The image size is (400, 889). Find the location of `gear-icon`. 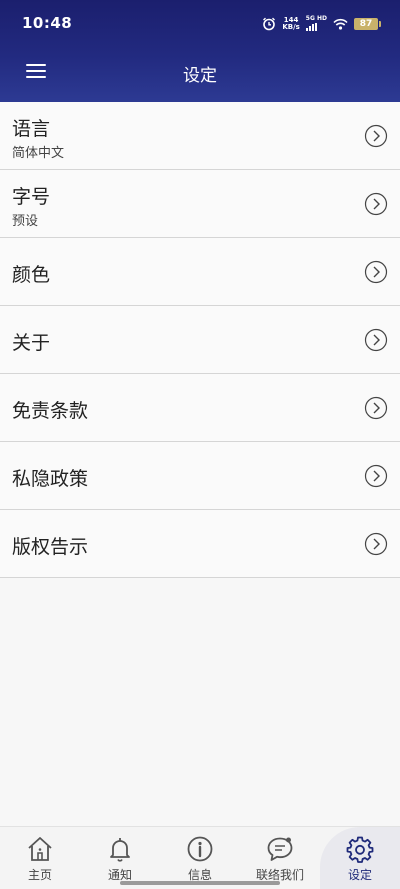

gear-icon is located at coordinates (360, 849).